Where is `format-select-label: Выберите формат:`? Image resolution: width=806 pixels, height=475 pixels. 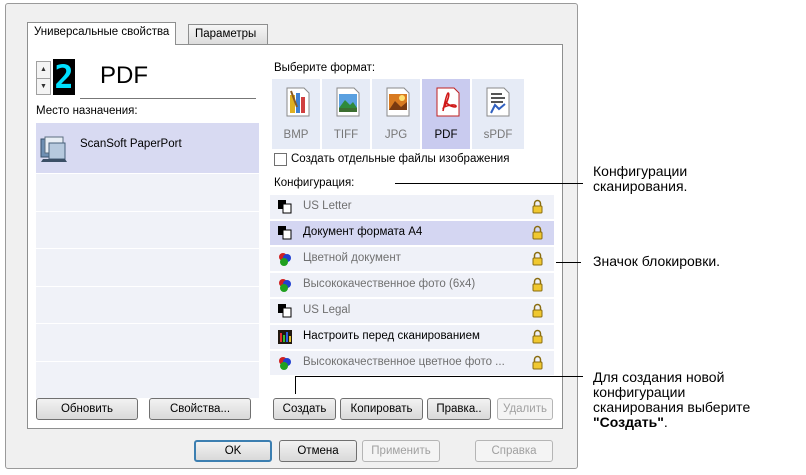
format-select-label: Выберите формат: is located at coordinates (325, 68).